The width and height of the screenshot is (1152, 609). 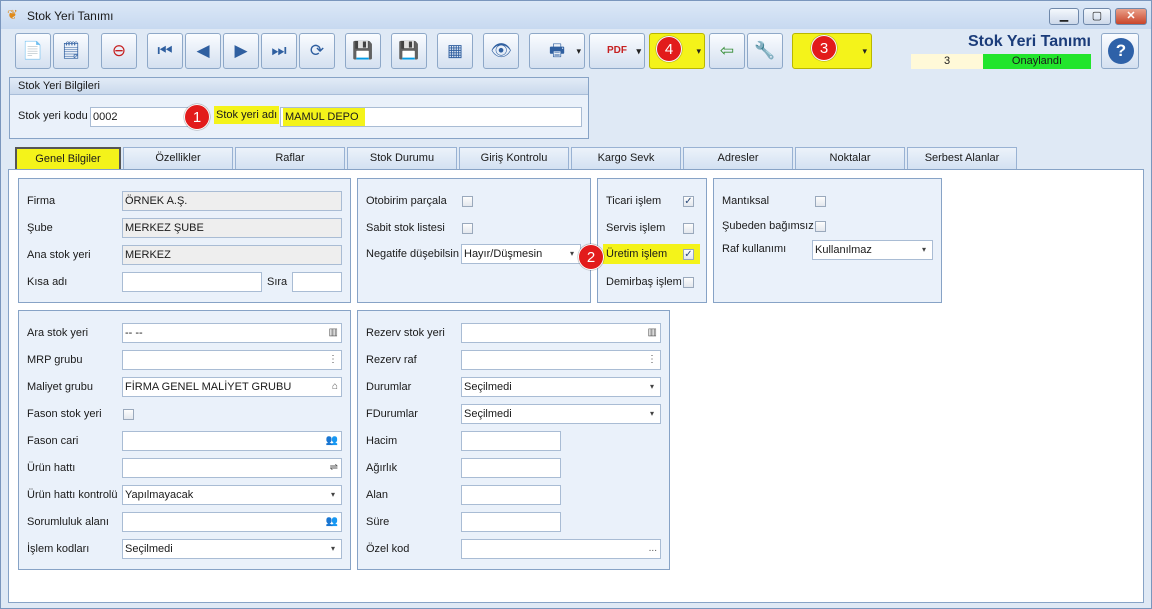 I want to click on otobirim-checkbox, so click(x=467, y=201).